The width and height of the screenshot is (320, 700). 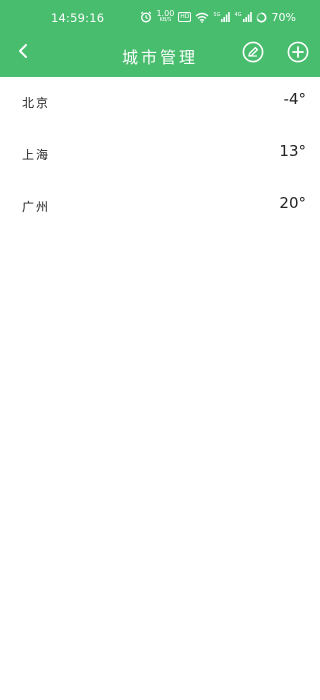 I want to click on city-name: 北京, so click(x=36, y=103).